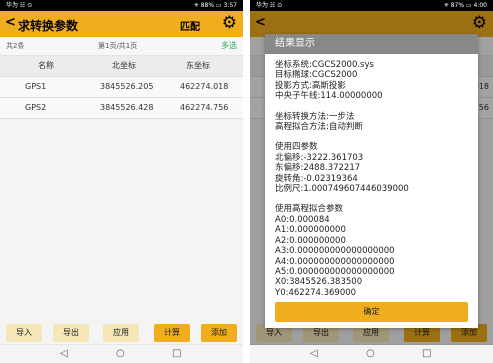 The height and width of the screenshot is (363, 493). I want to click on result-line: 旋转角:-0.02319364, so click(316, 178).